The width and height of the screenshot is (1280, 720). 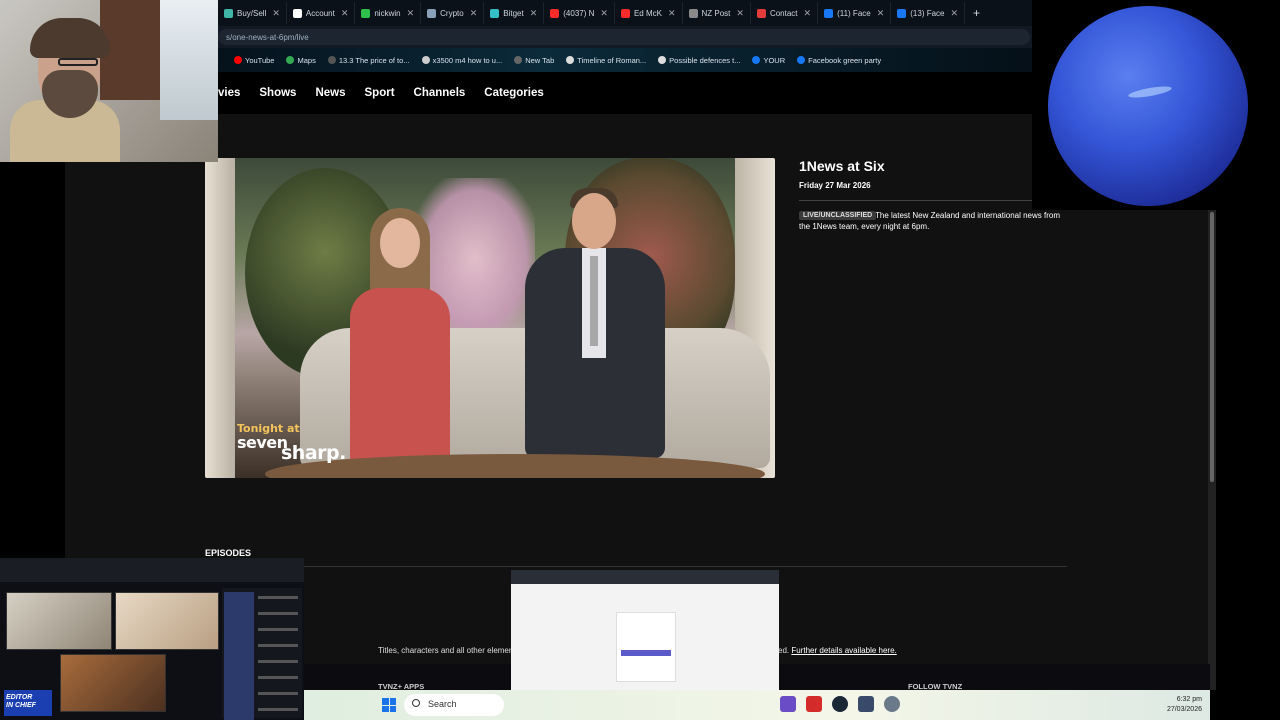 I want to click on address-bar: s/one-news-at-6pm/live, so click(x=624, y=37).